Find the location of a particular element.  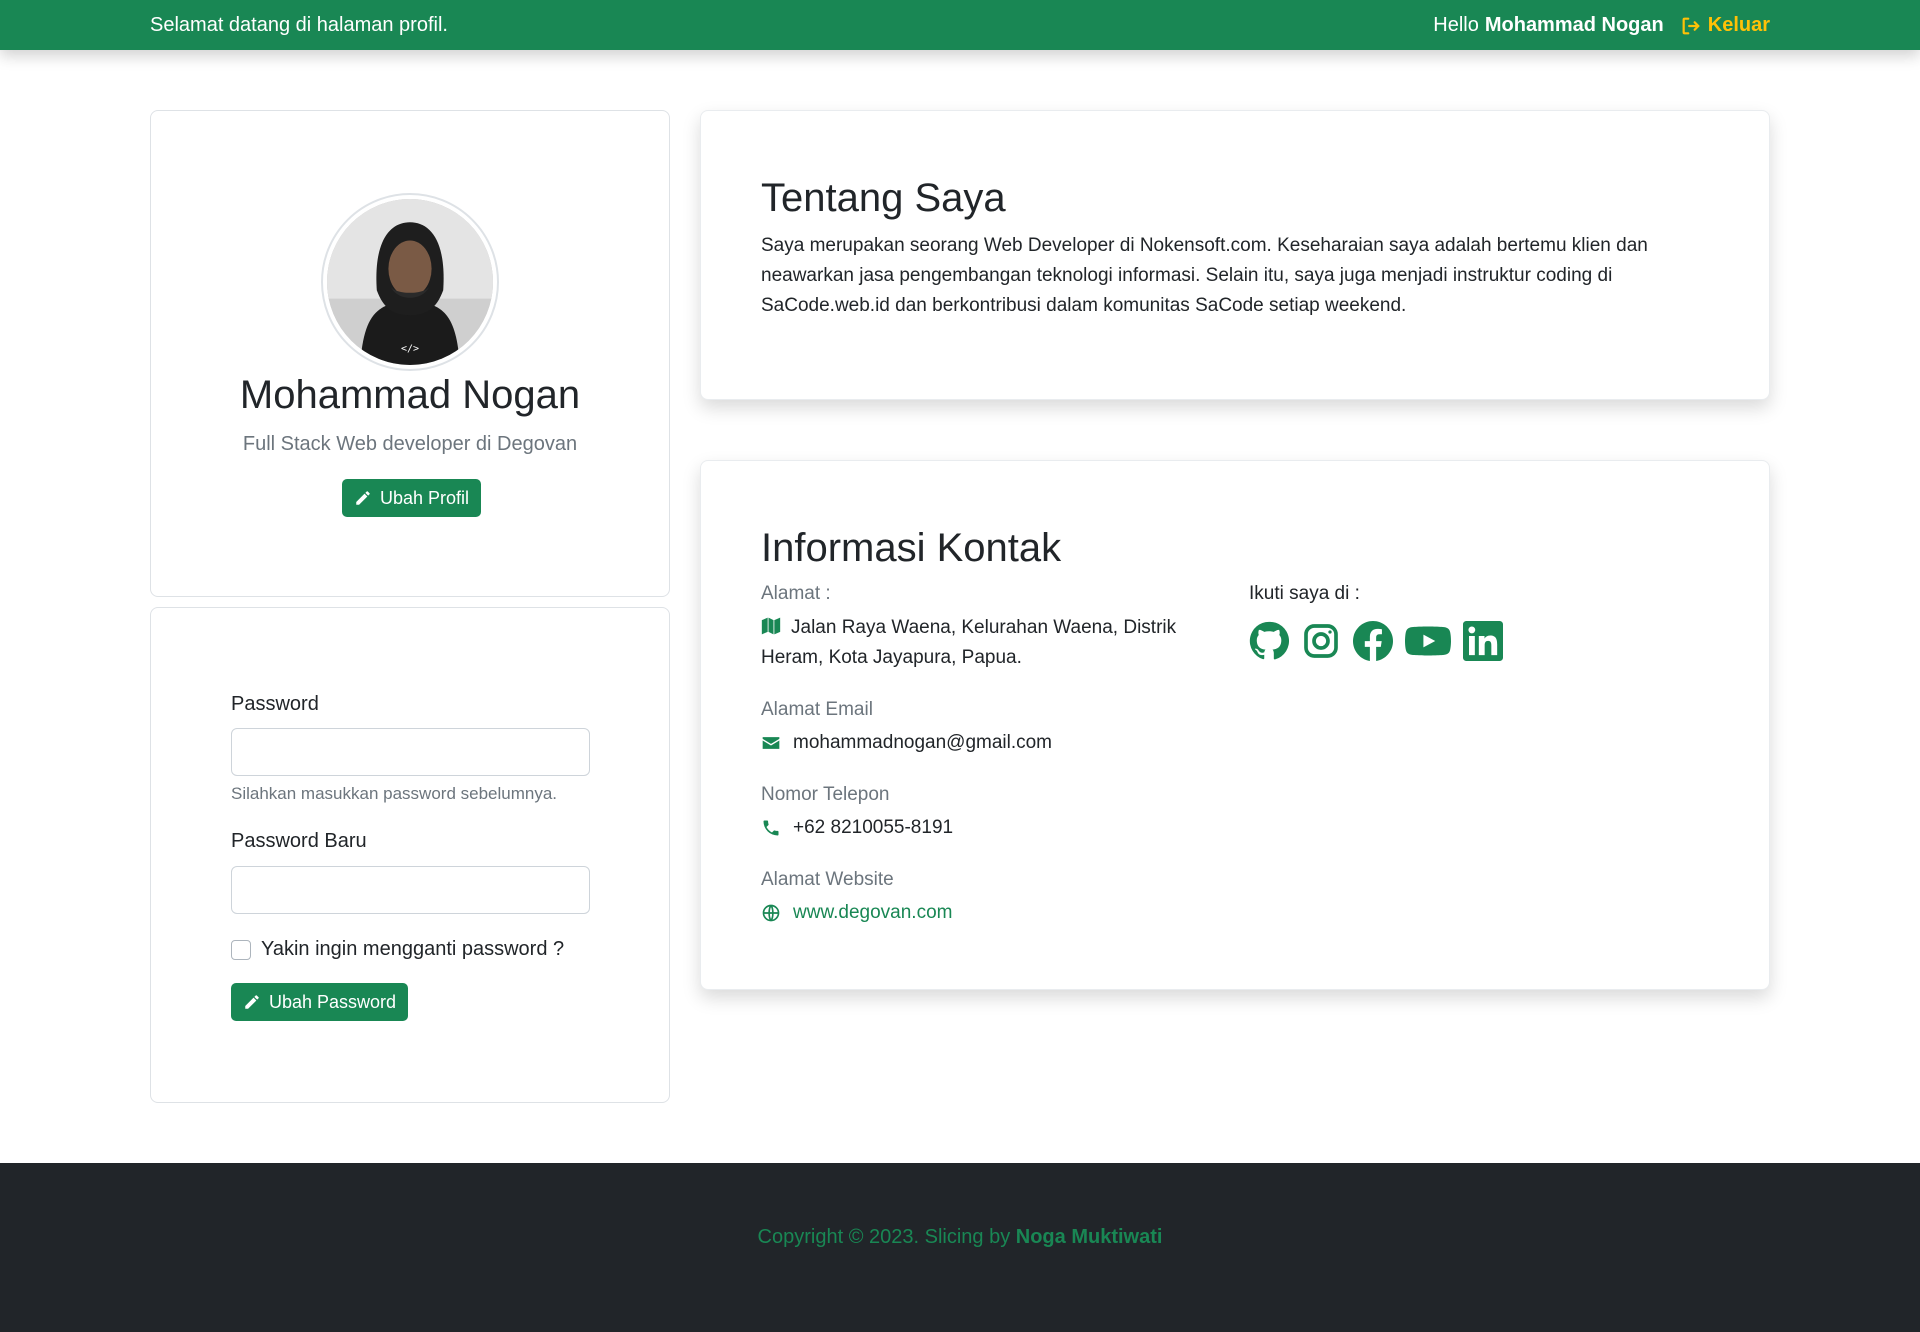

user-name: Mohammad Nogan is located at coordinates (1574, 25).